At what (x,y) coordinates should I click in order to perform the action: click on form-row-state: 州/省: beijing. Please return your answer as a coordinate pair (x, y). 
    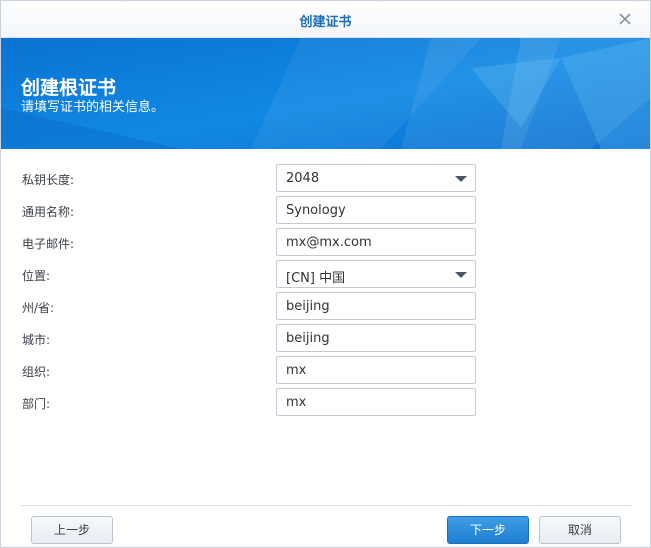
    Looking at the image, I should click on (325, 306).